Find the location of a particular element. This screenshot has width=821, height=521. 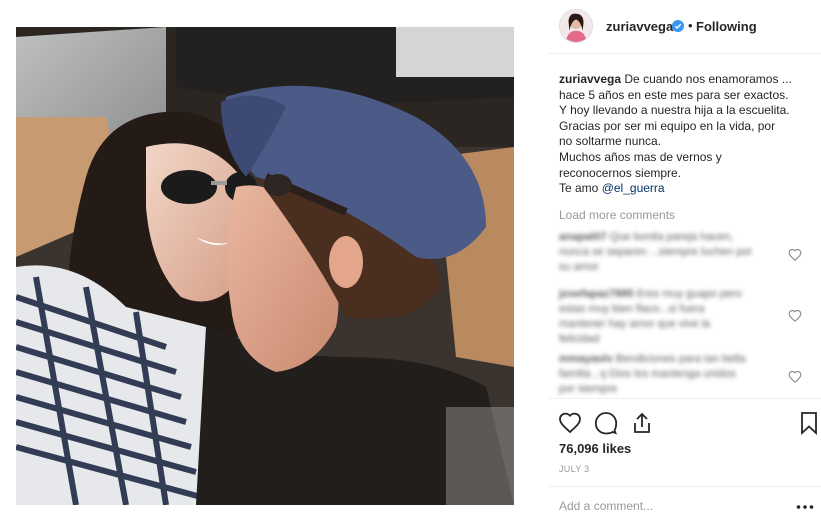

bookmark-icon is located at coordinates (809, 423).